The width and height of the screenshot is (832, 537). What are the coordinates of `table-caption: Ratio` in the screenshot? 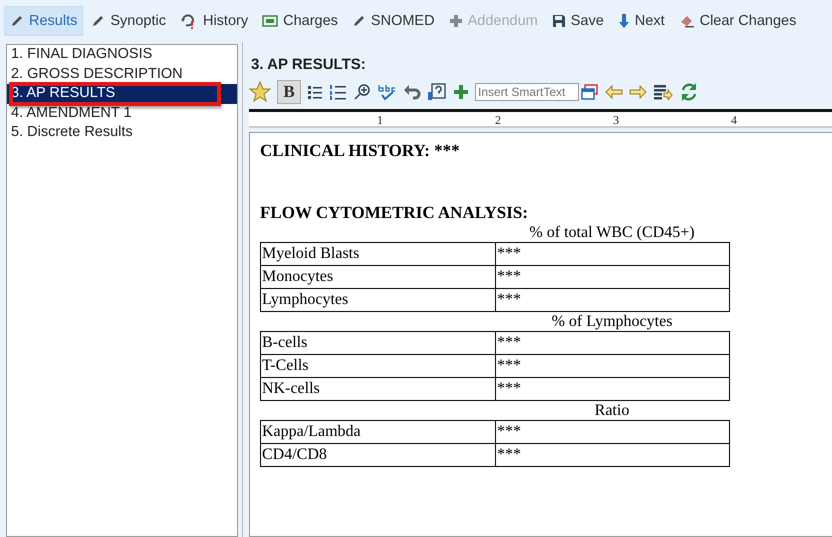 It's located at (612, 410).